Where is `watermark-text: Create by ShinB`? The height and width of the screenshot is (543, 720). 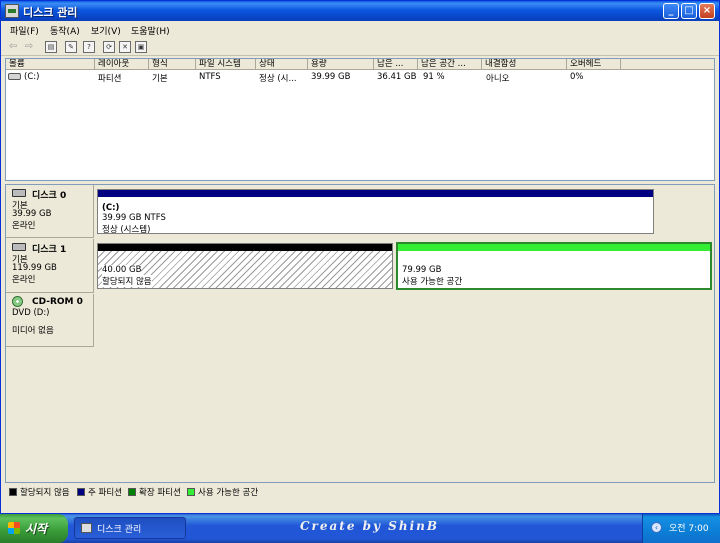 watermark-text: Create by ShinB is located at coordinates (369, 526).